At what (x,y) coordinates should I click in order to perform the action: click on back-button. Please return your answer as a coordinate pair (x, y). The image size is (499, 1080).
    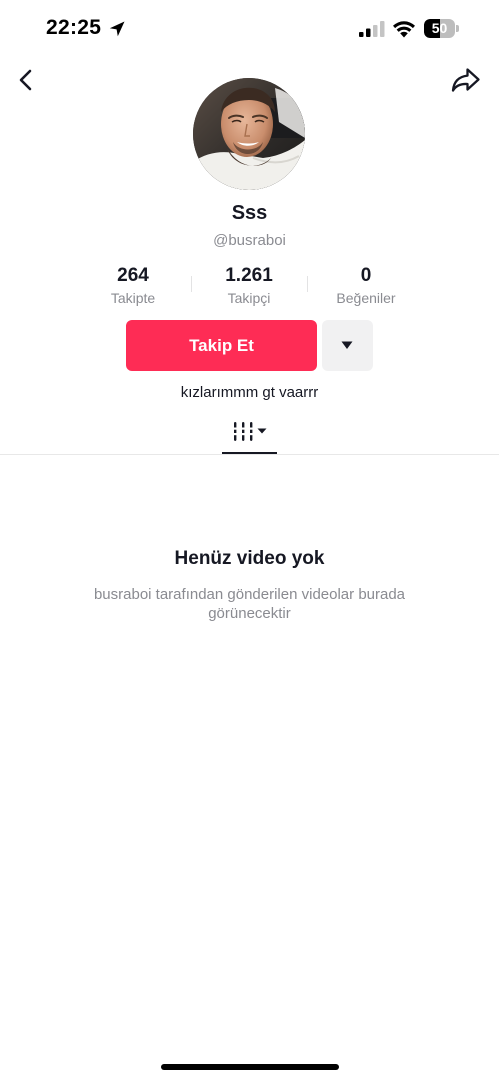
    Looking at the image, I should click on (26, 80).